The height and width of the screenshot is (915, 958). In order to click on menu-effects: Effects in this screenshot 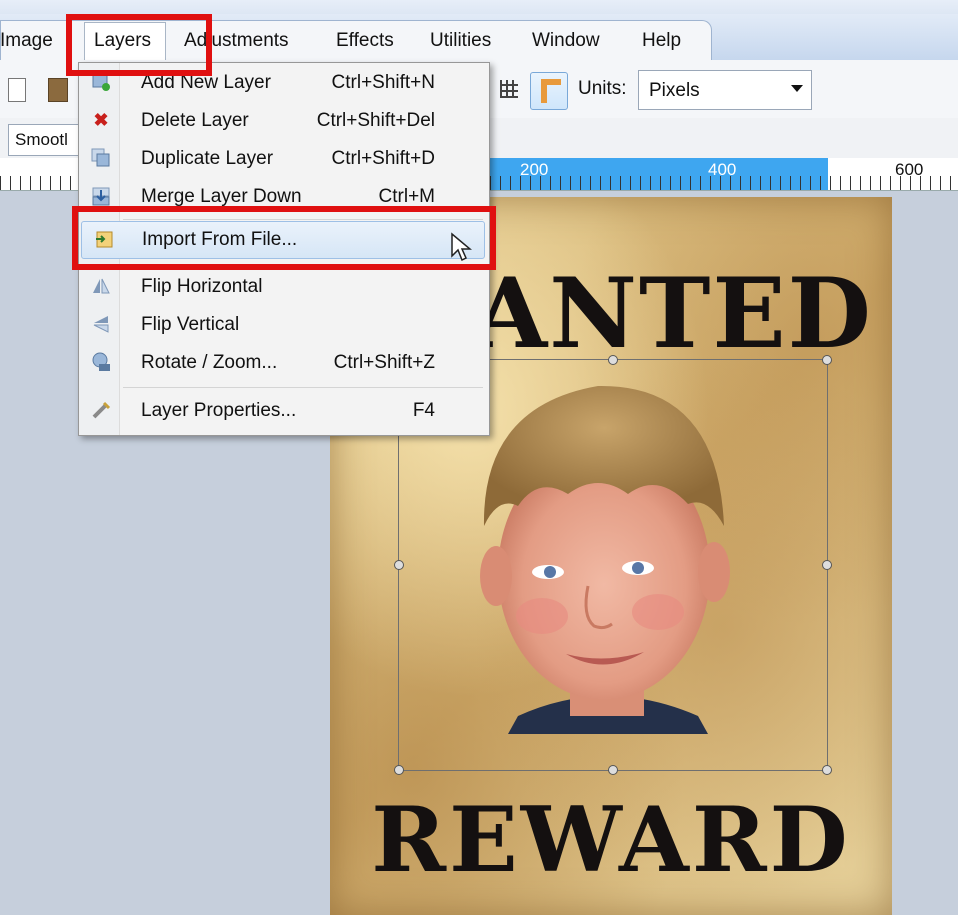, I will do `click(365, 41)`.